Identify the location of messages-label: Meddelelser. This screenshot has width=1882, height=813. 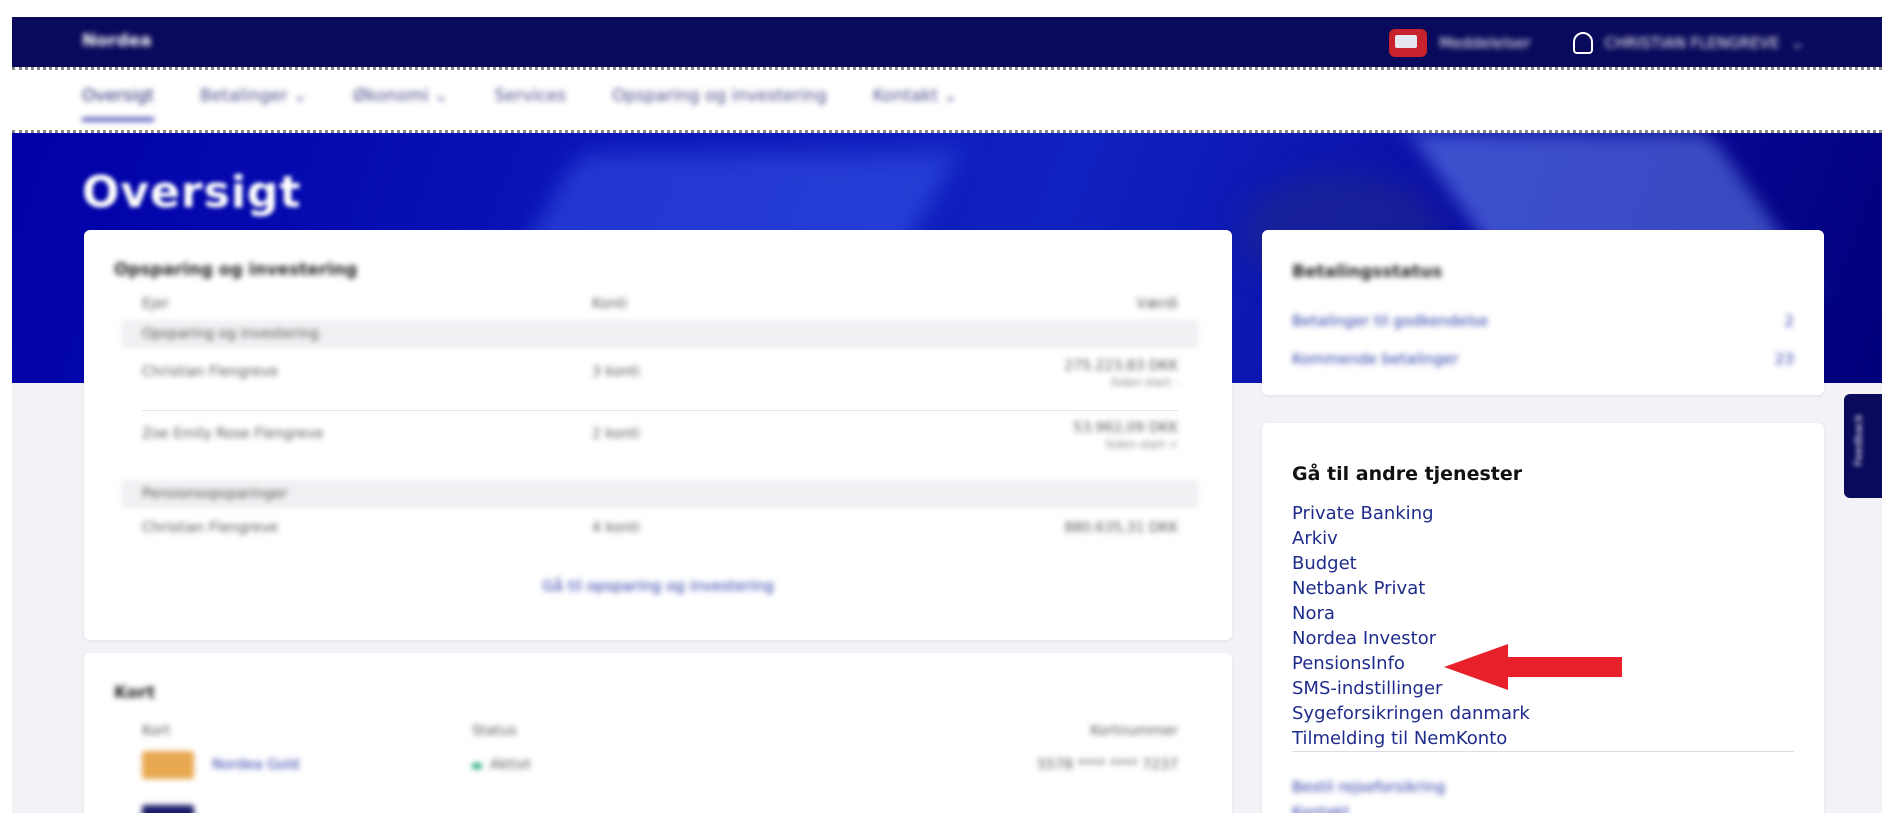
(1485, 43).